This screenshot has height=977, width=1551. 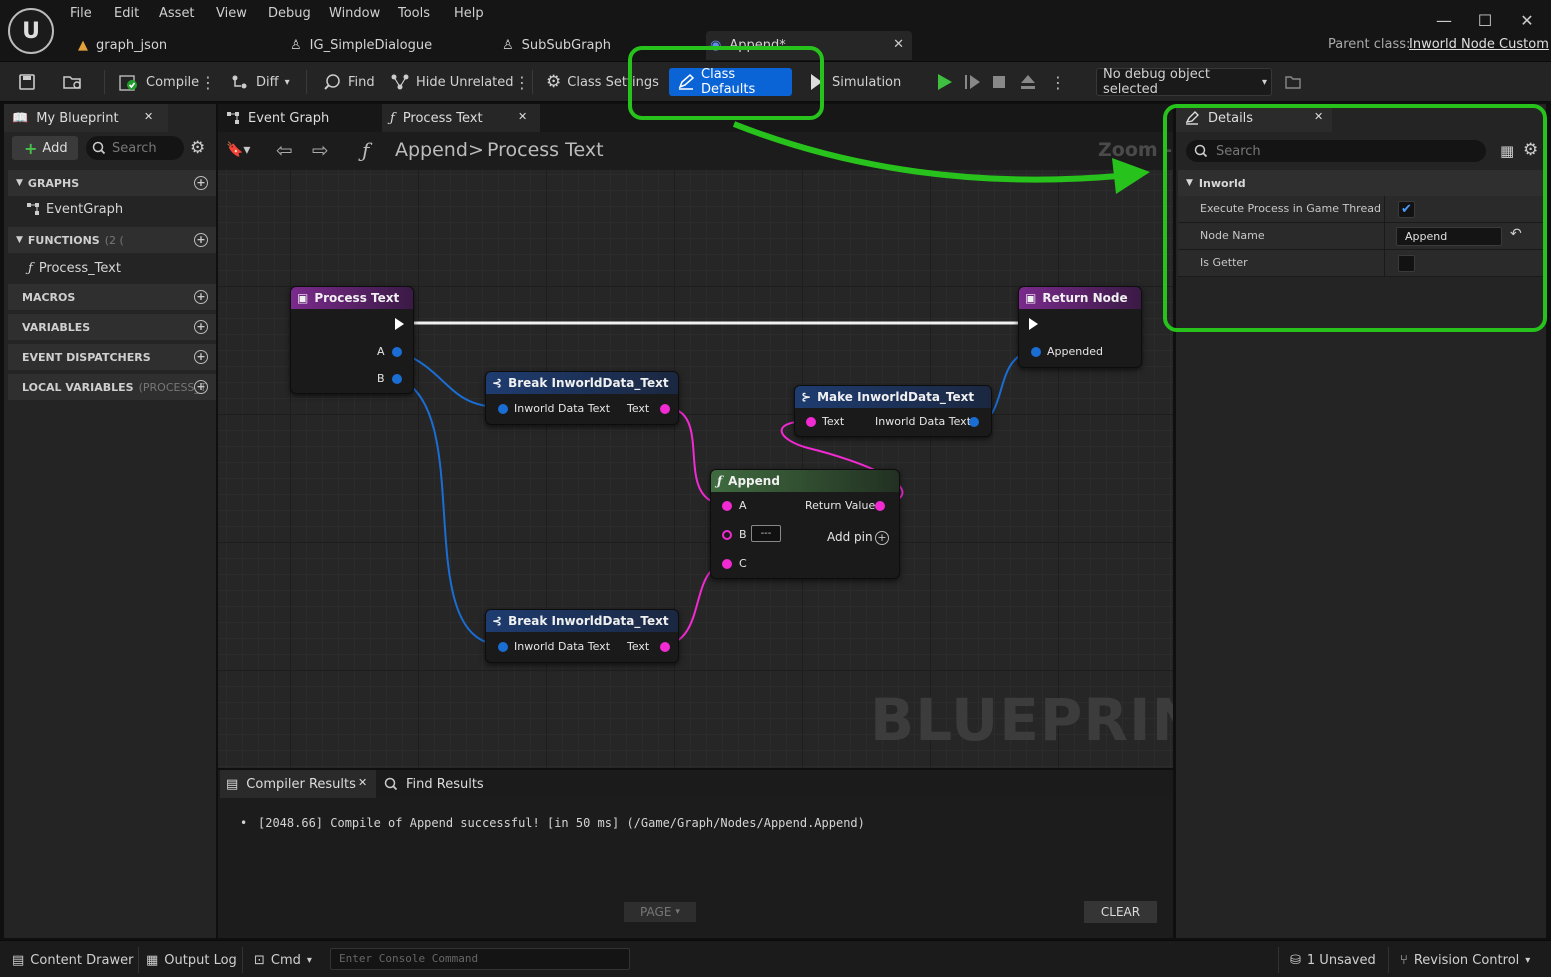 I want to click on exec-in-pin, so click(x=1033, y=324).